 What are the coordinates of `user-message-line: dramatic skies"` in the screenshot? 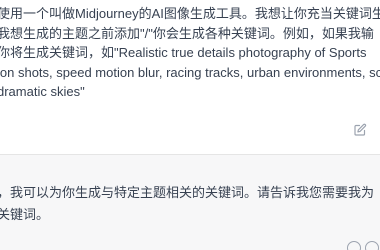 It's located at (42, 91).